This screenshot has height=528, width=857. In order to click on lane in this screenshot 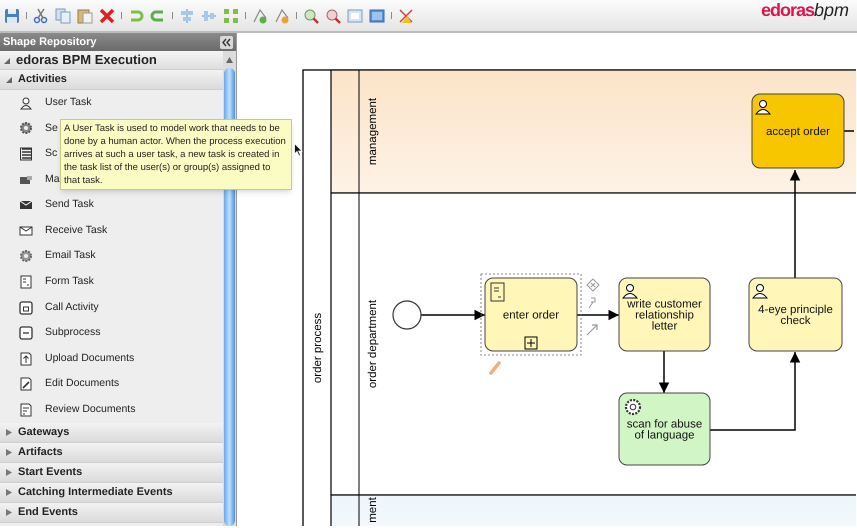, I will do `click(593, 510)`.